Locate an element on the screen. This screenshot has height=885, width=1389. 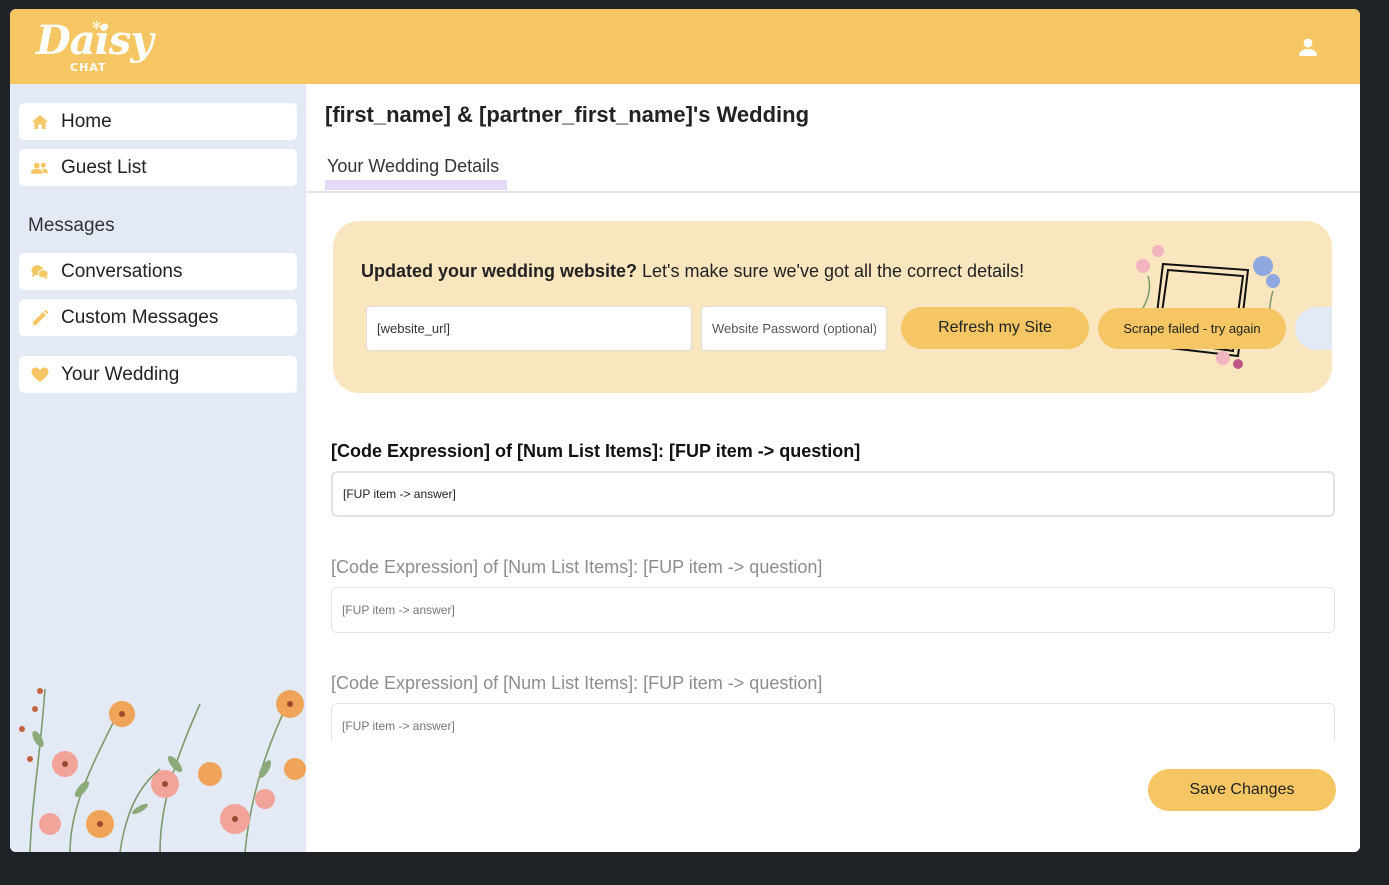
sidebar-item-label: Custom Messages is located at coordinates (140, 317).